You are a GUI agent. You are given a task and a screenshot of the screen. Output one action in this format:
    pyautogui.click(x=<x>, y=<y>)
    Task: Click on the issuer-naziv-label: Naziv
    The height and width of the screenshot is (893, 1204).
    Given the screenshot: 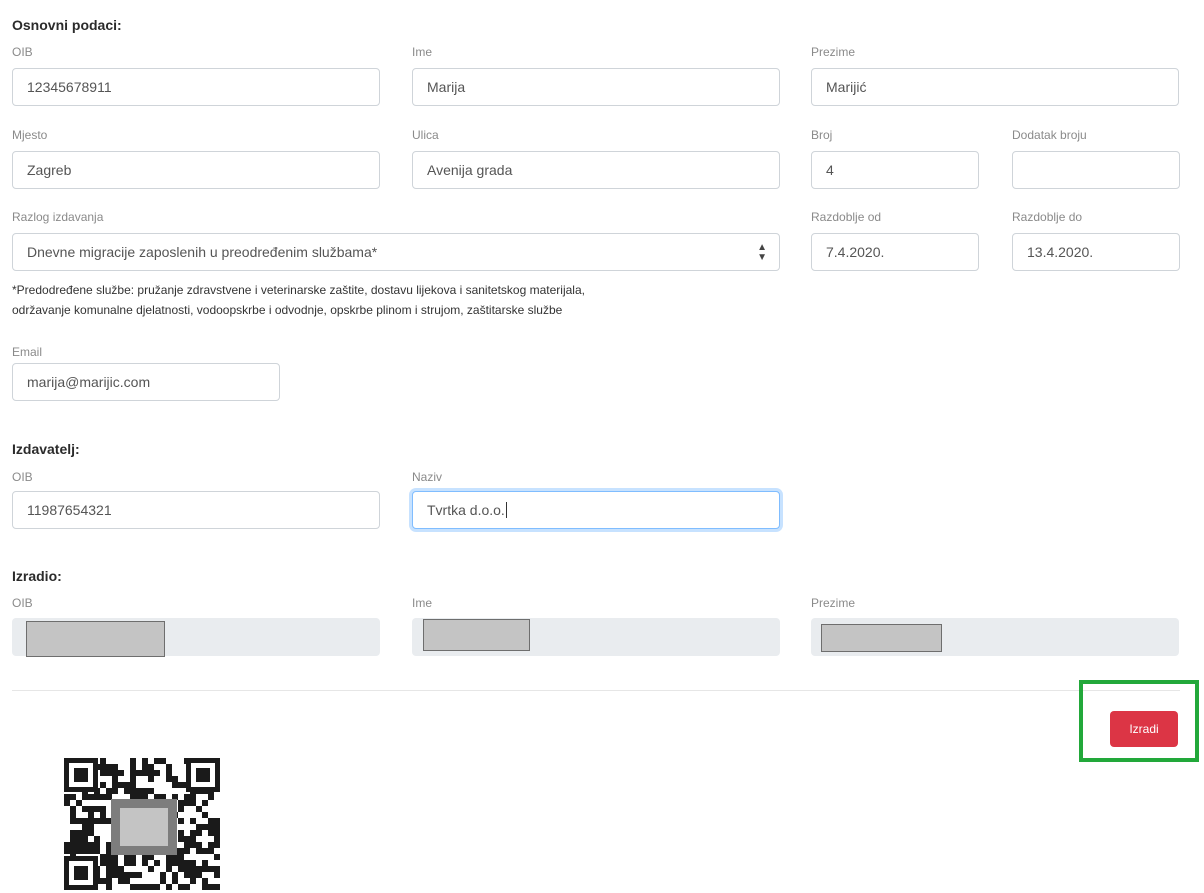 What is the action you would take?
    pyautogui.click(x=427, y=477)
    